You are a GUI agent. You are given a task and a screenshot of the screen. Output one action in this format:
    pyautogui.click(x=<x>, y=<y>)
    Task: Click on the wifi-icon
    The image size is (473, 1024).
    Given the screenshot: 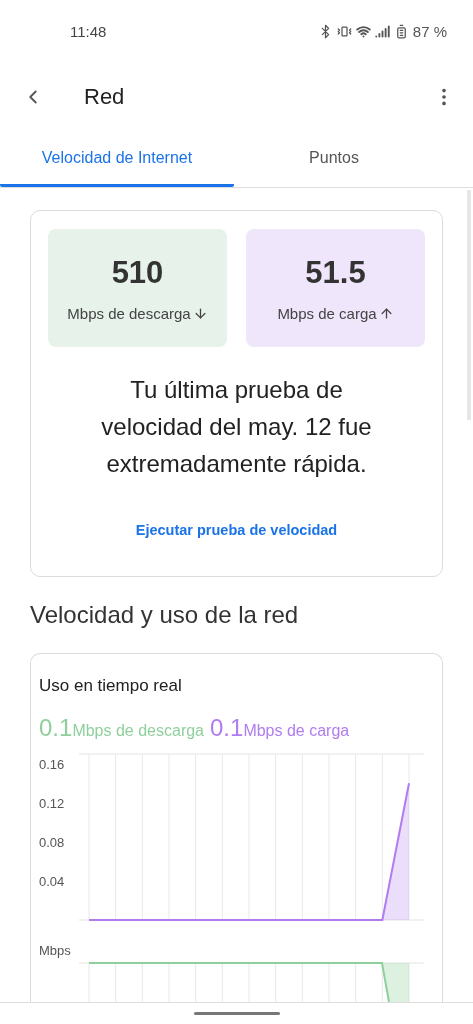 What is the action you would take?
    pyautogui.click(x=363, y=31)
    